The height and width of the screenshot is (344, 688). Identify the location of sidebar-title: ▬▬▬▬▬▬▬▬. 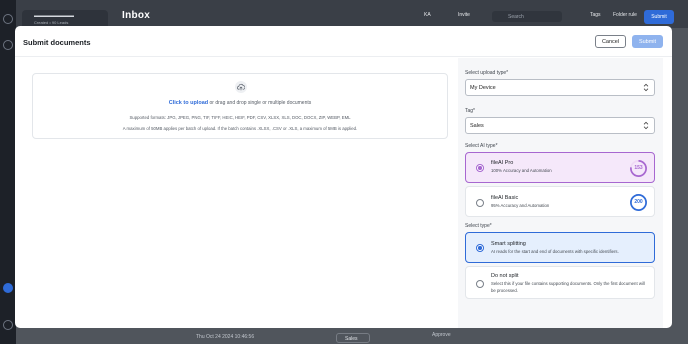
(54, 16).